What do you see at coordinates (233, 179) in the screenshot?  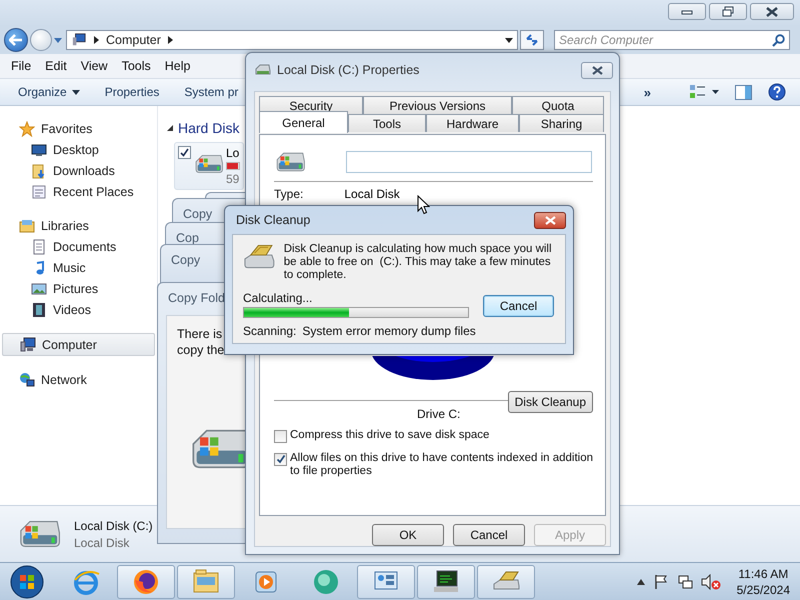 I see `drive-size: 59` at bounding box center [233, 179].